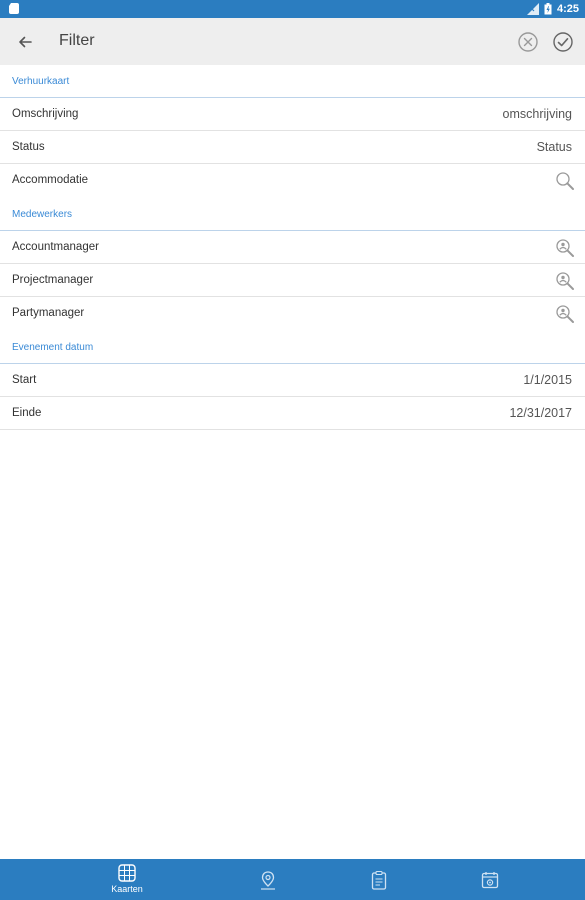 Image resolution: width=585 pixels, height=900 pixels. I want to click on field-label: Status, so click(28, 147).